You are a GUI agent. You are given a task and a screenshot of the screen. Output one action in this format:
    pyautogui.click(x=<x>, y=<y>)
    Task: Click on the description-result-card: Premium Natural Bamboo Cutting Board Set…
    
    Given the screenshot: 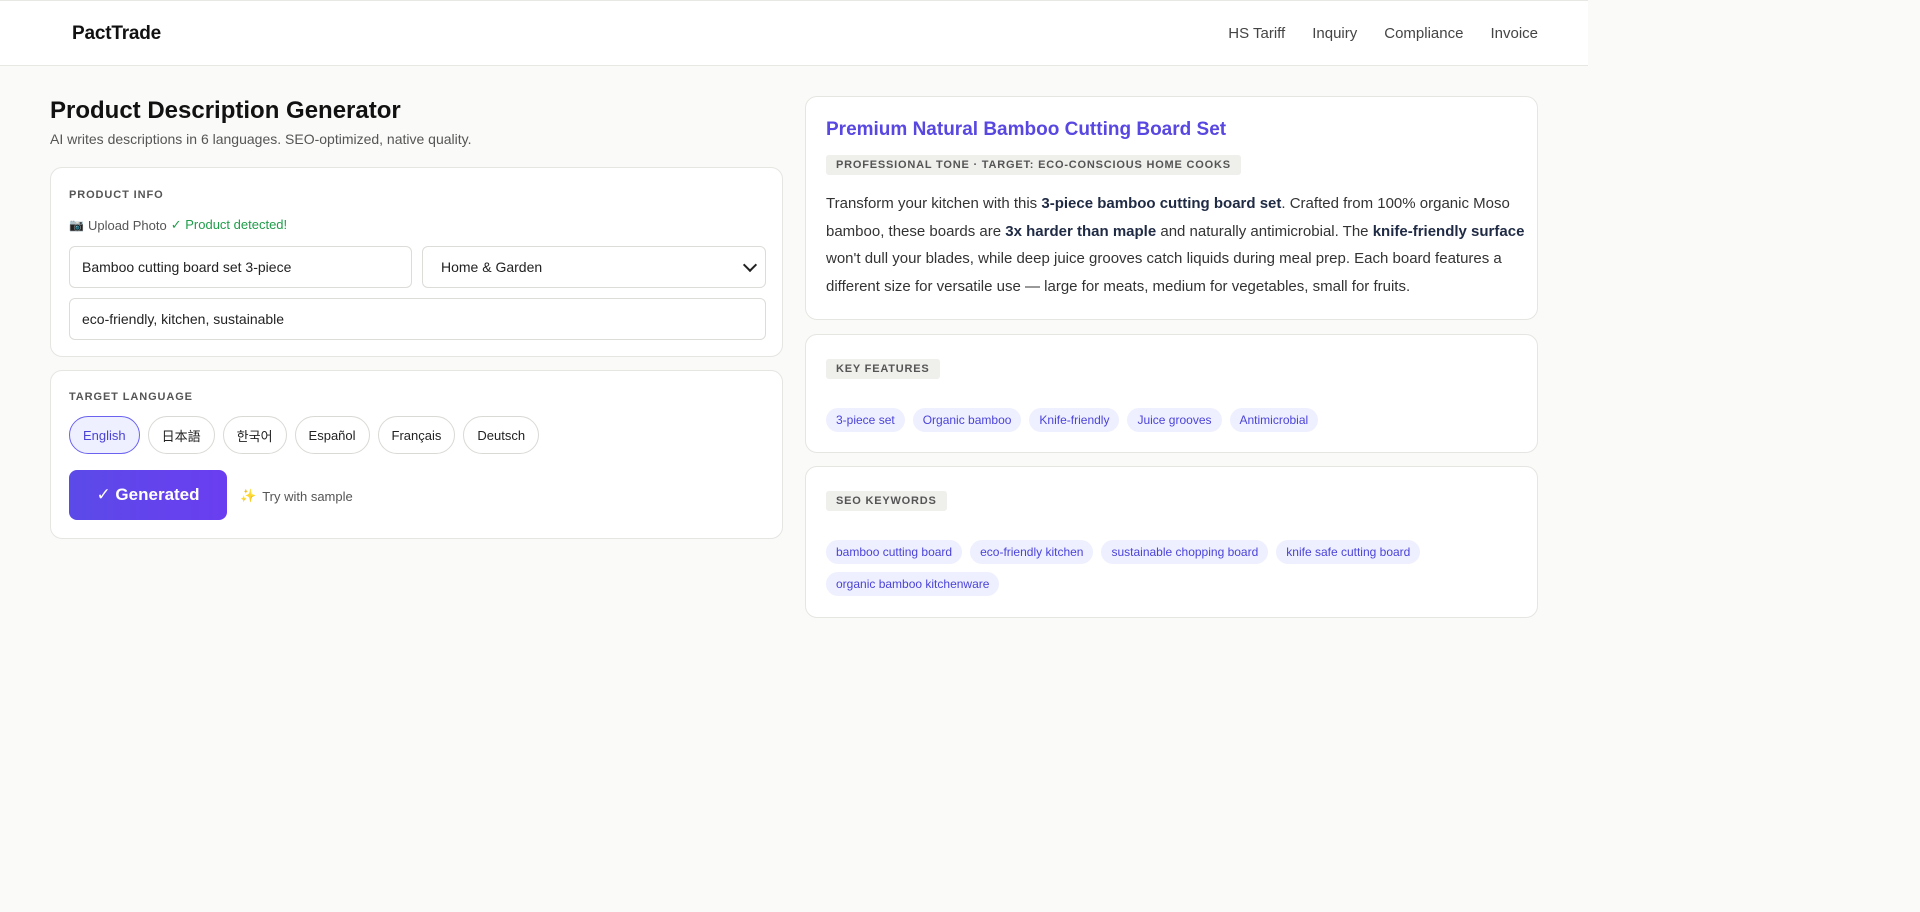 What is the action you would take?
    pyautogui.click(x=1171, y=208)
    